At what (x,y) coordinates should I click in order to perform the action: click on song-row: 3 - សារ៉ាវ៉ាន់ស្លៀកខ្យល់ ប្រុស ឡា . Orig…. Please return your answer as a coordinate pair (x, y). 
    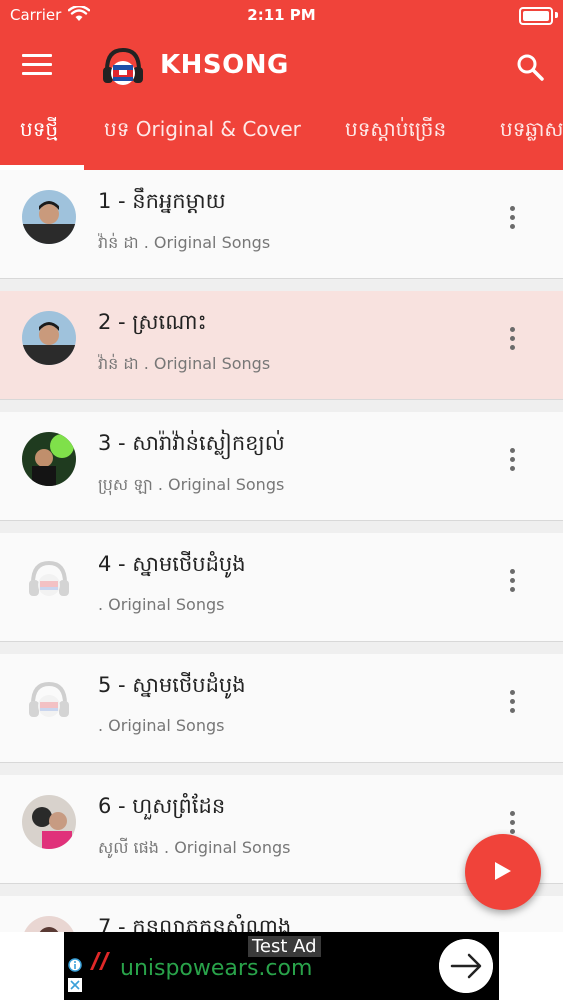
    Looking at the image, I should click on (281, 466).